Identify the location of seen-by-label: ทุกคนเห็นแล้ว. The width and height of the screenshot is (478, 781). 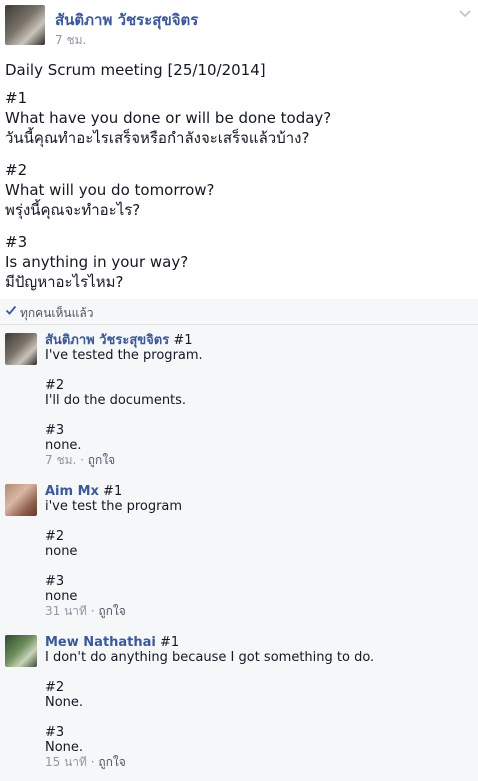
(57, 313).